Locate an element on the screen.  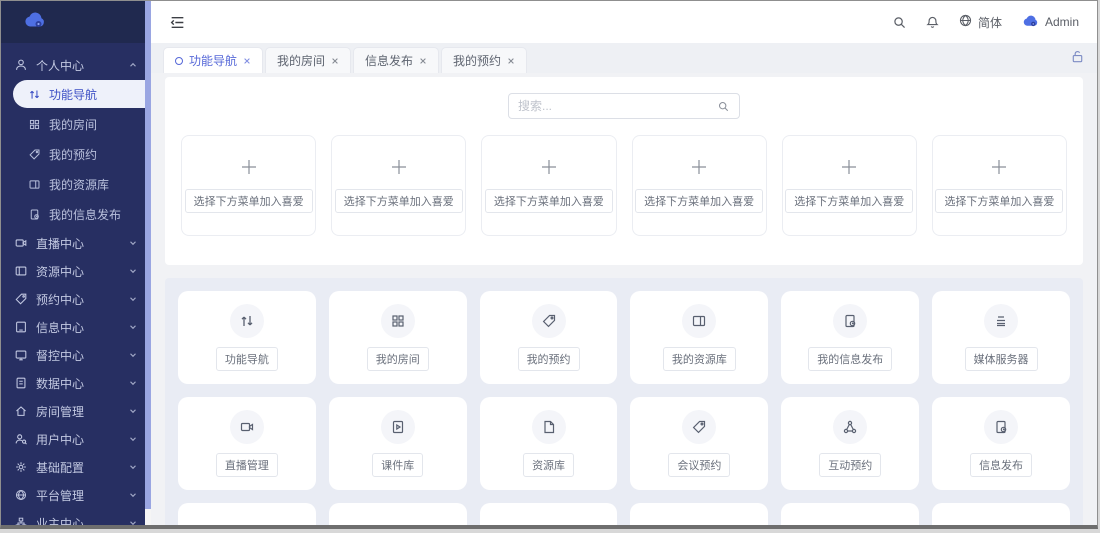
sidebar-group-label: 预约中心 is located at coordinates (60, 299).